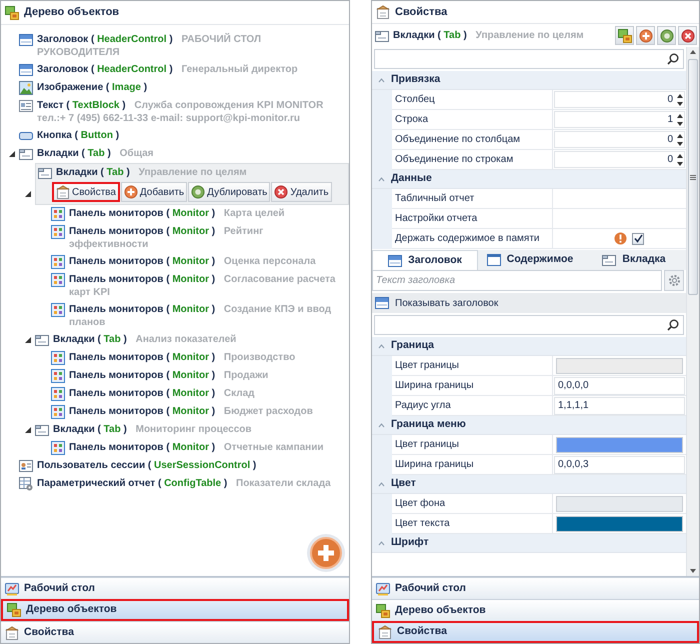 Image resolution: width=700 pixels, height=644 pixels. Describe the element at coordinates (529, 80) in the screenshot. I see `section-header: Привязка` at that location.